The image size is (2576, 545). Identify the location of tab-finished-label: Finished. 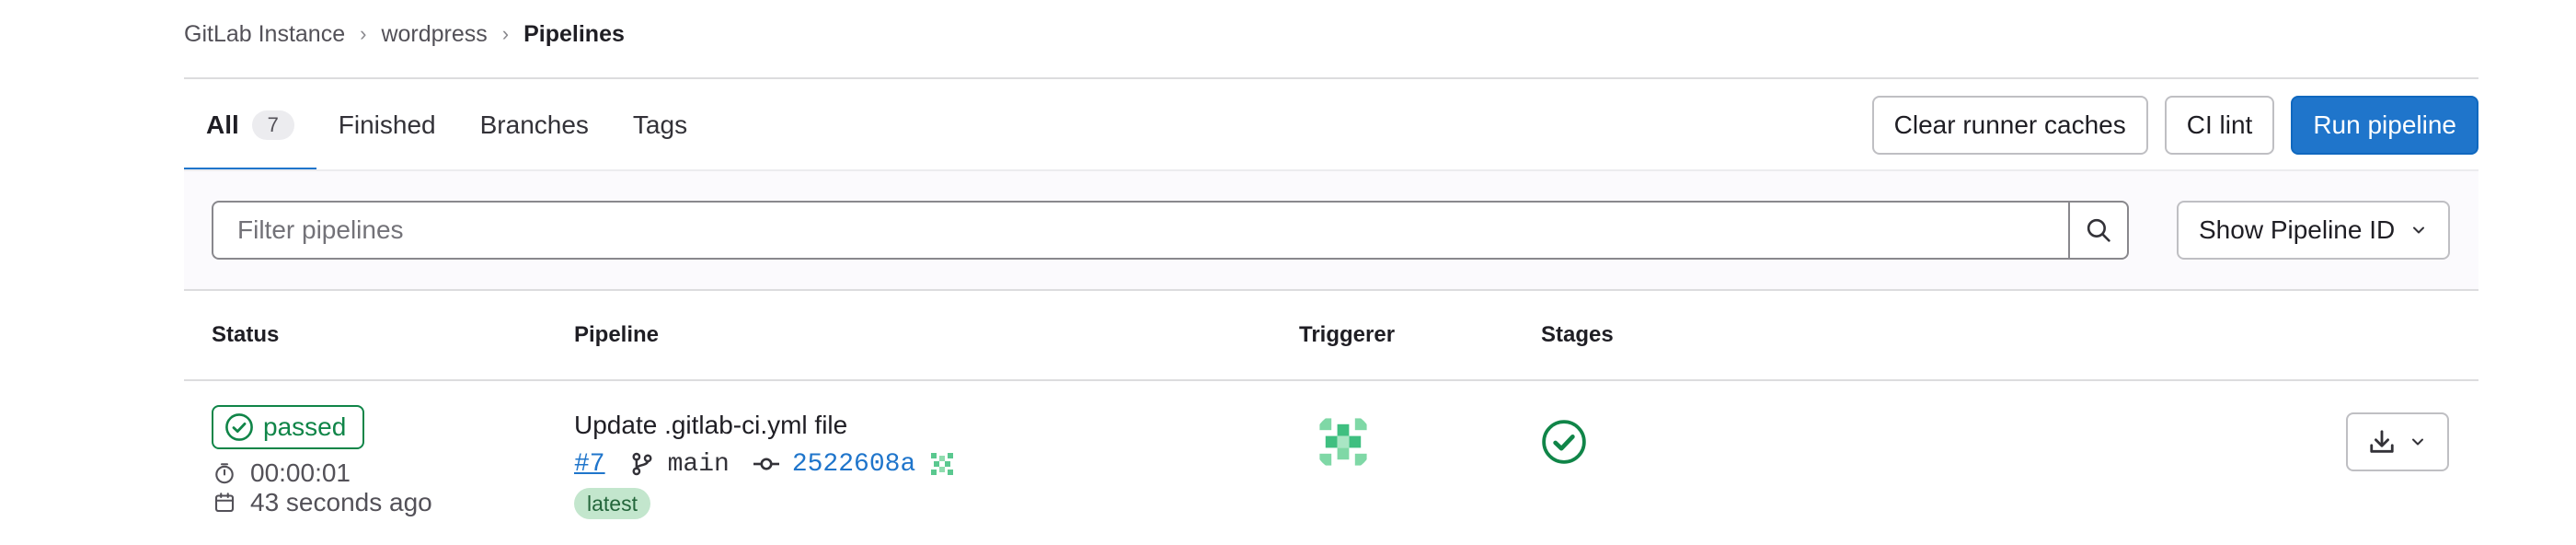
(387, 124).